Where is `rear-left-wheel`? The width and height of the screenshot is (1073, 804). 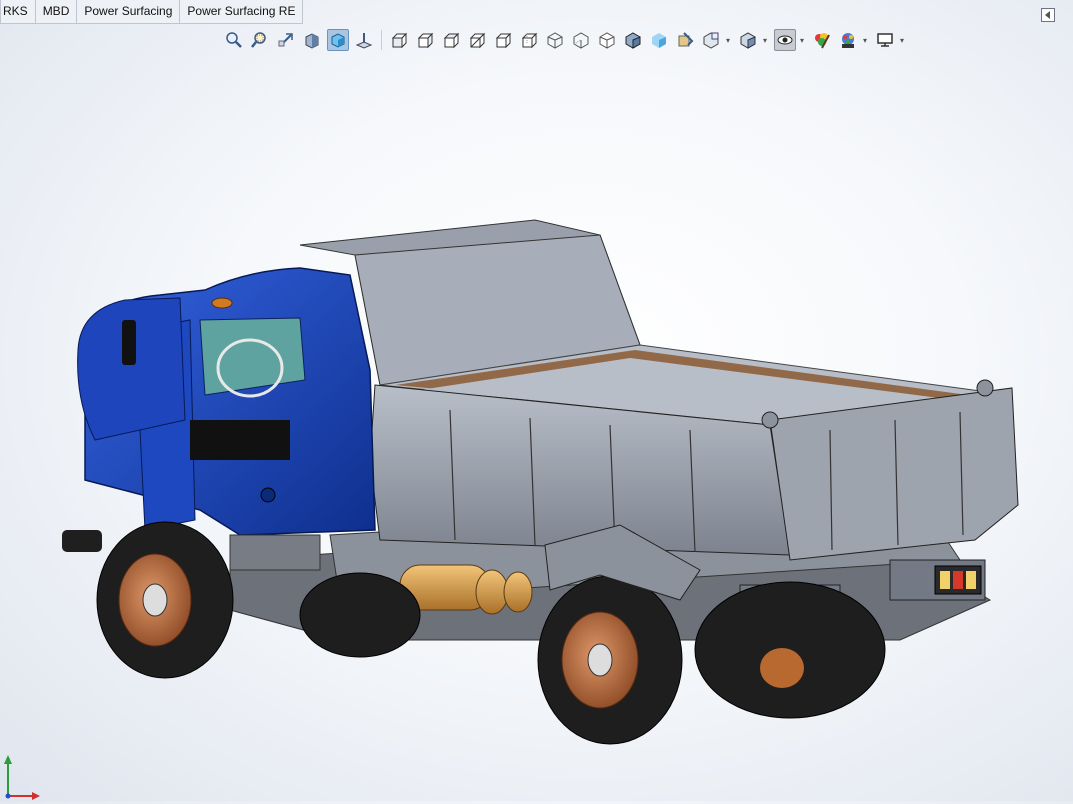
rear-left-wheel is located at coordinates (610, 660).